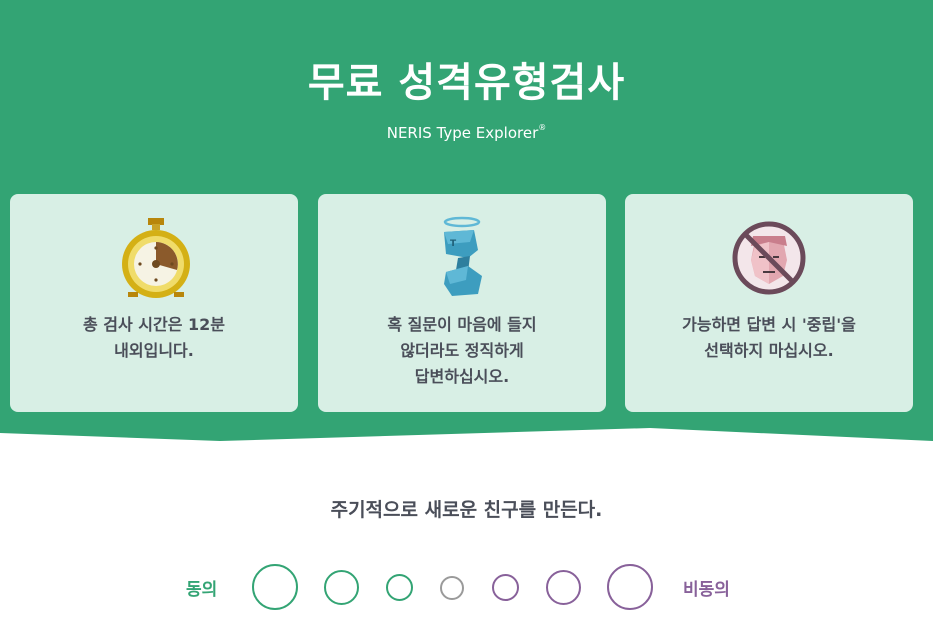  Describe the element at coordinates (769, 258) in the screenshot. I see `no-neutral-face-icon` at that location.